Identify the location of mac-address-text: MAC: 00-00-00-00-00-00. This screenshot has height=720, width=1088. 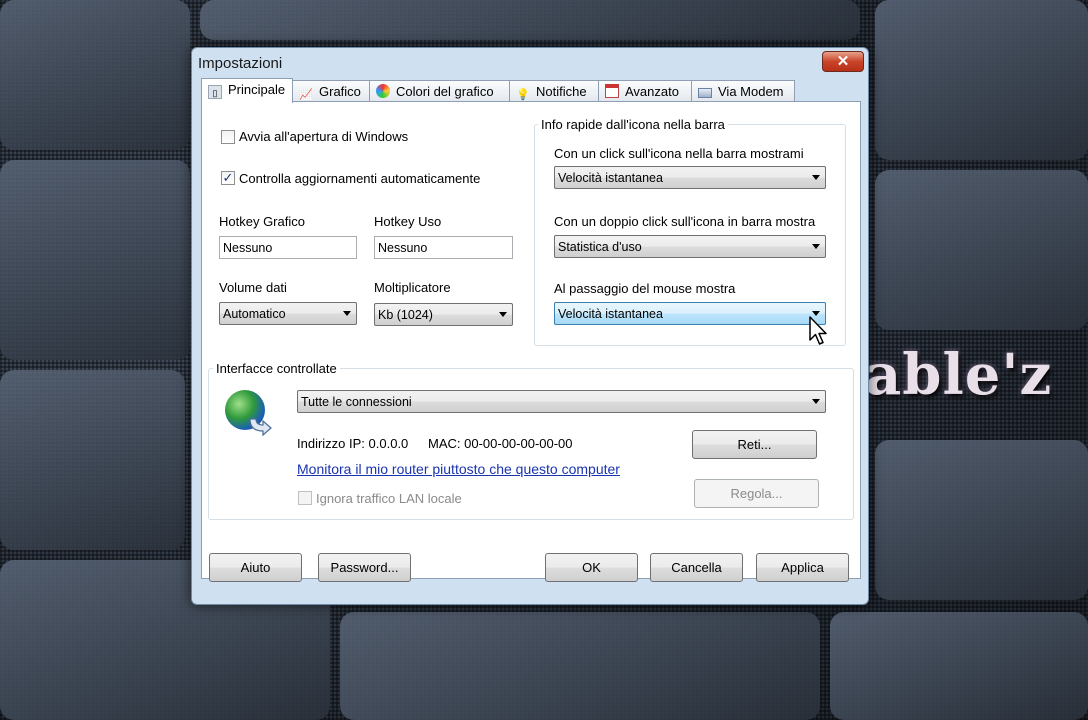
(500, 443).